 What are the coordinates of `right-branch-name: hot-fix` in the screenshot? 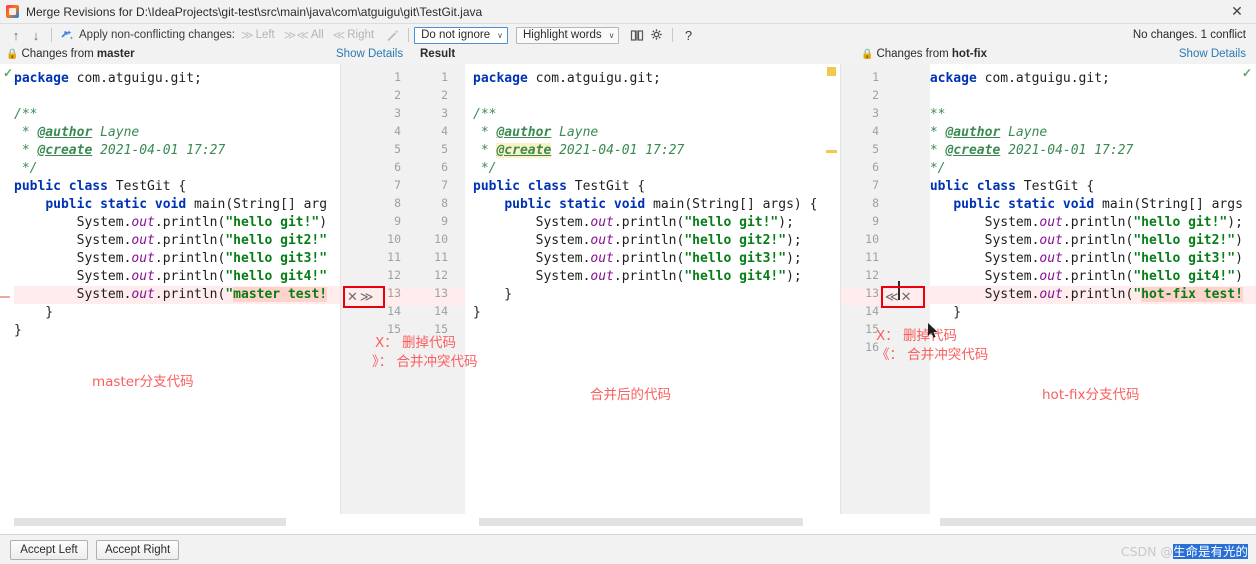 It's located at (969, 54).